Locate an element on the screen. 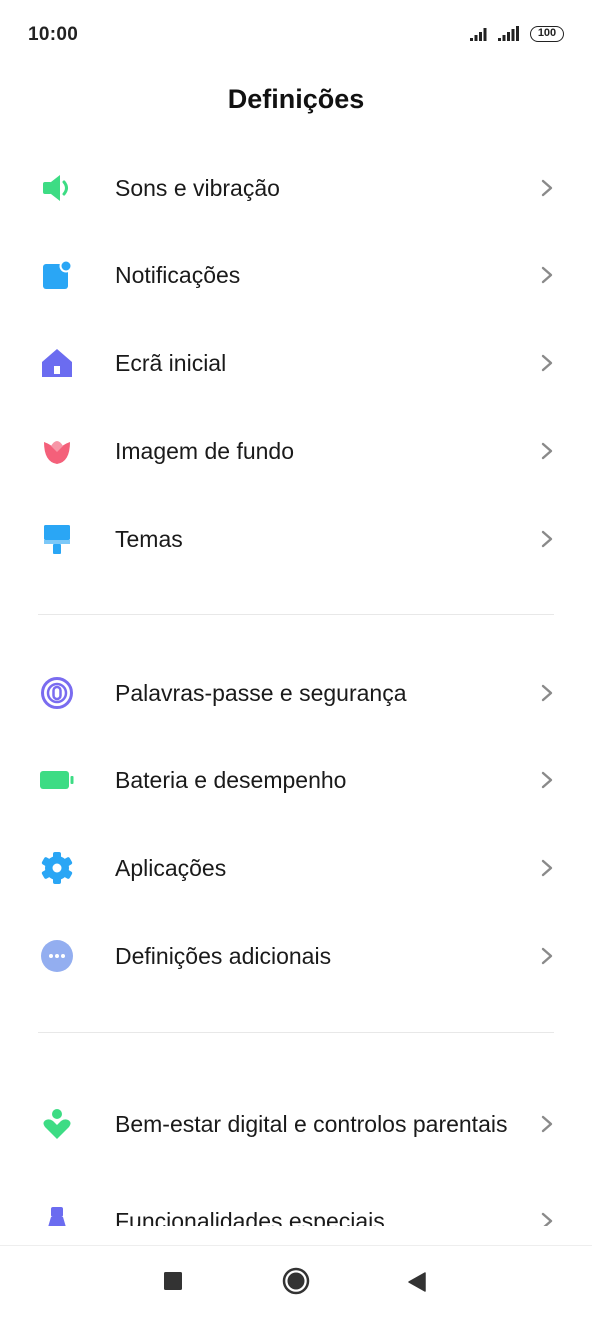  settings-item-label: Funcionalidades especiais is located at coordinates (250, 1217).